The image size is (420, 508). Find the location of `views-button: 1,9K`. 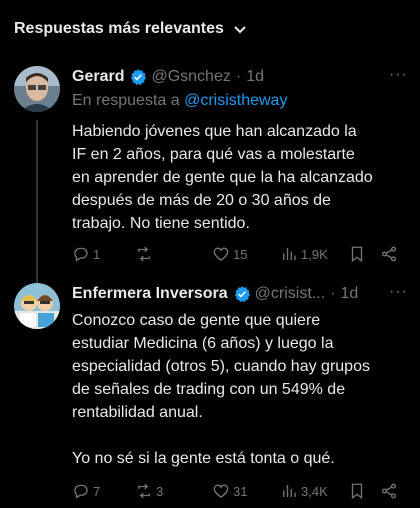

views-button: 1,9K is located at coordinates (304, 254).